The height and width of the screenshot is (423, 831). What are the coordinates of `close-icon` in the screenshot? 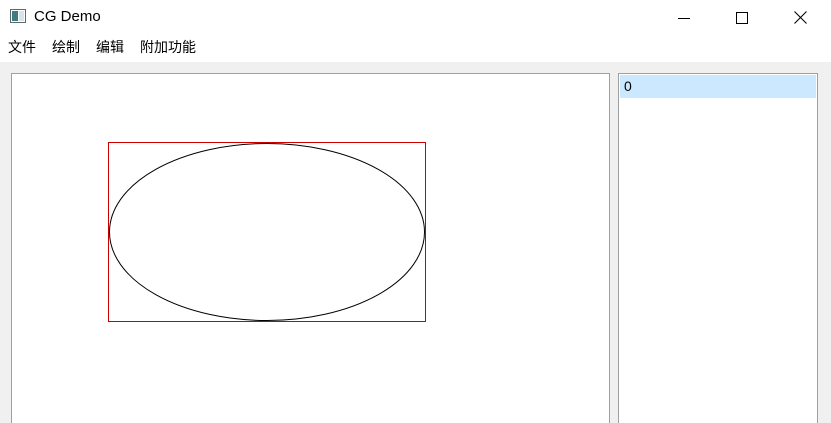 It's located at (800, 17).